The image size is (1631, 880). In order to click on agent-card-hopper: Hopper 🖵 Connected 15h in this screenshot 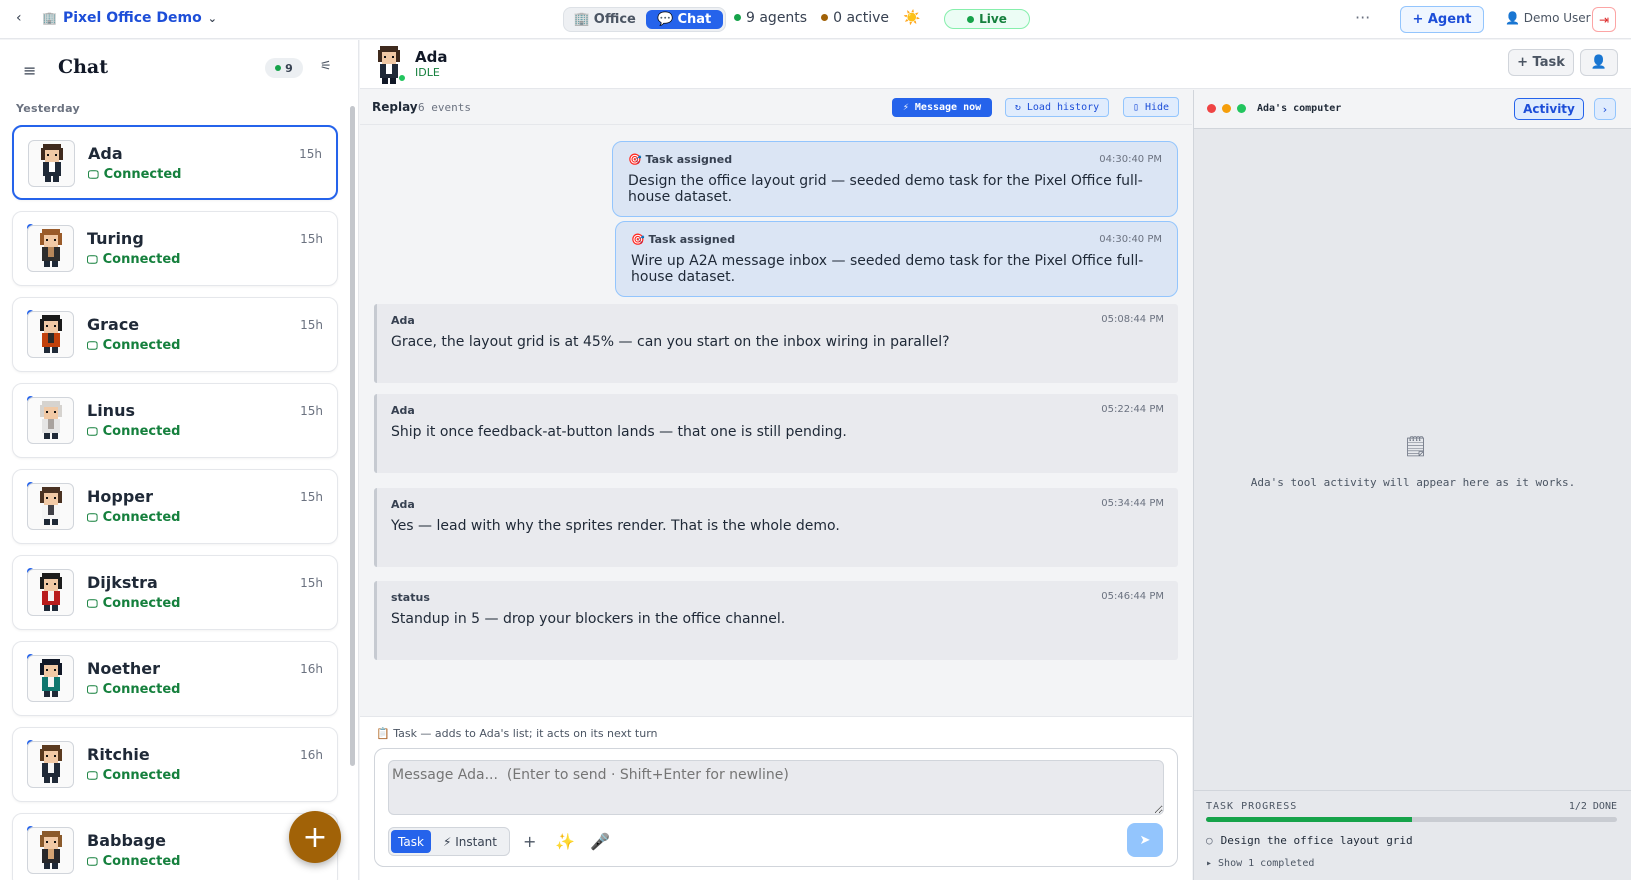, I will do `click(175, 506)`.